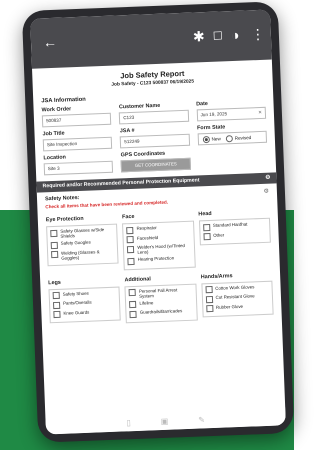 This screenshot has width=320, height=450. What do you see at coordinates (56, 110) in the screenshot?
I see `work-order-label: Work Order` at bounding box center [56, 110].